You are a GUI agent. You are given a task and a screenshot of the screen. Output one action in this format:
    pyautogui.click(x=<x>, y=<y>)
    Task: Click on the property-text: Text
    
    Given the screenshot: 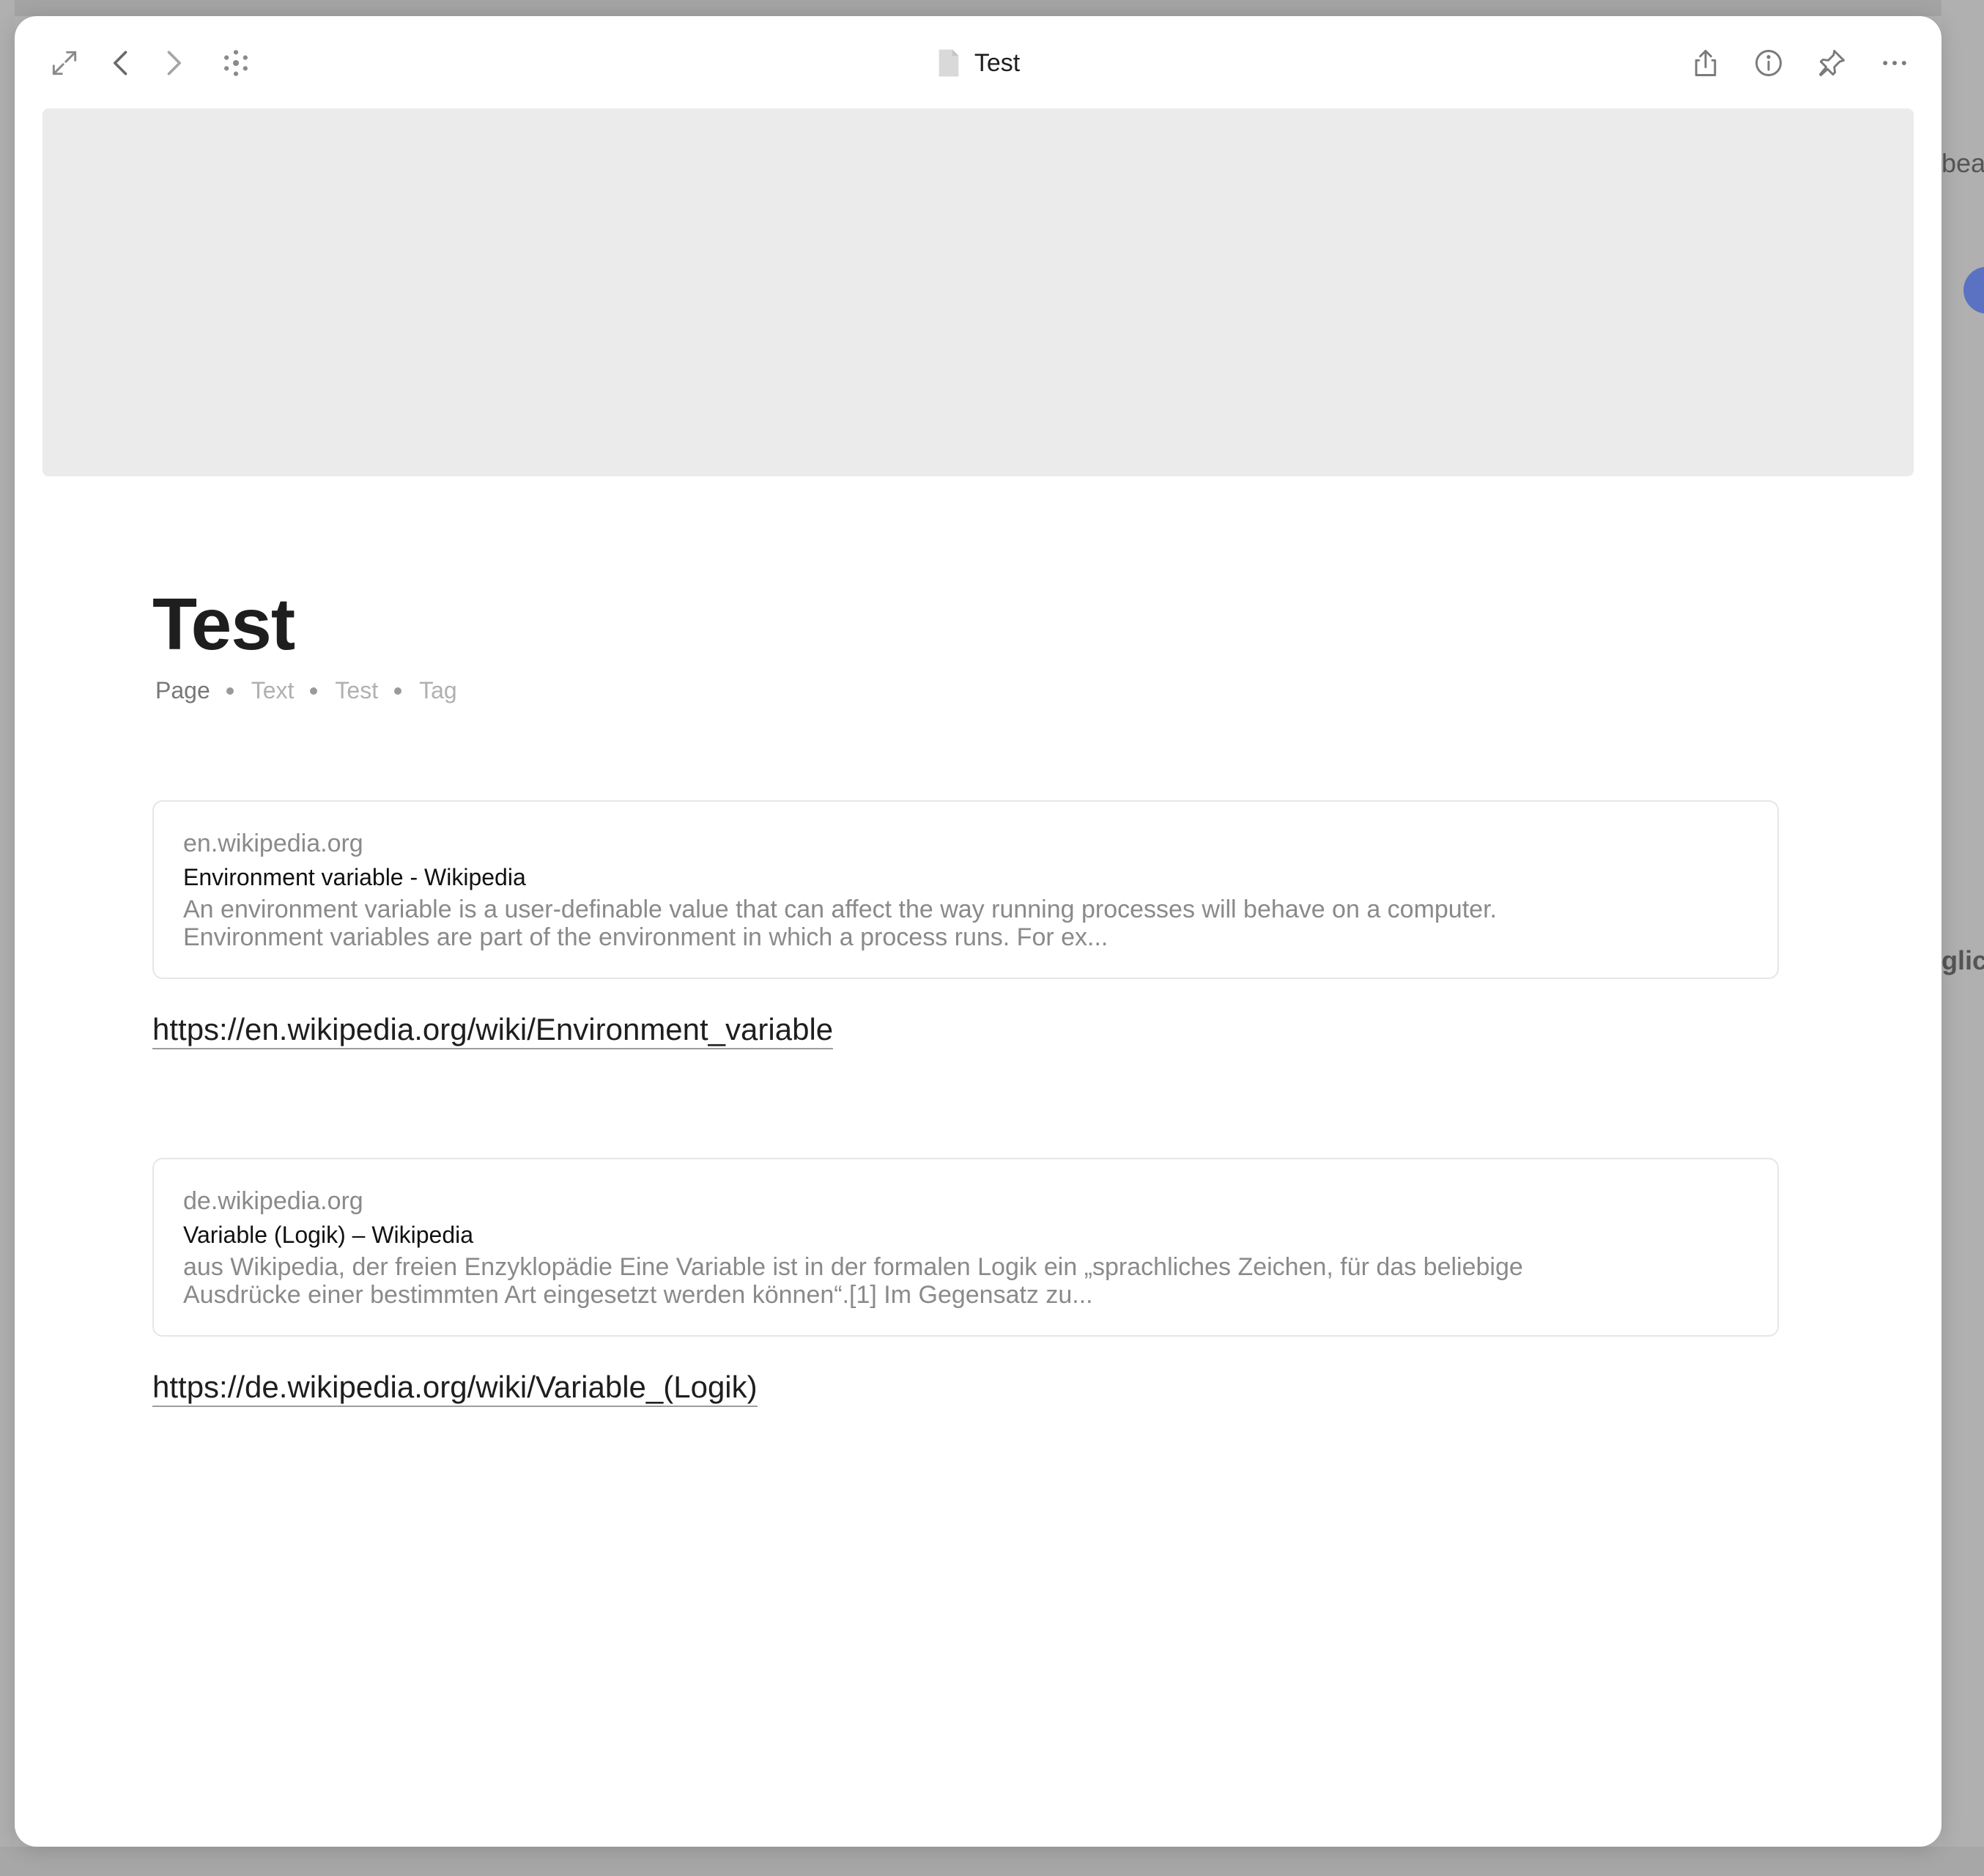 What is the action you would take?
    pyautogui.click(x=273, y=690)
    